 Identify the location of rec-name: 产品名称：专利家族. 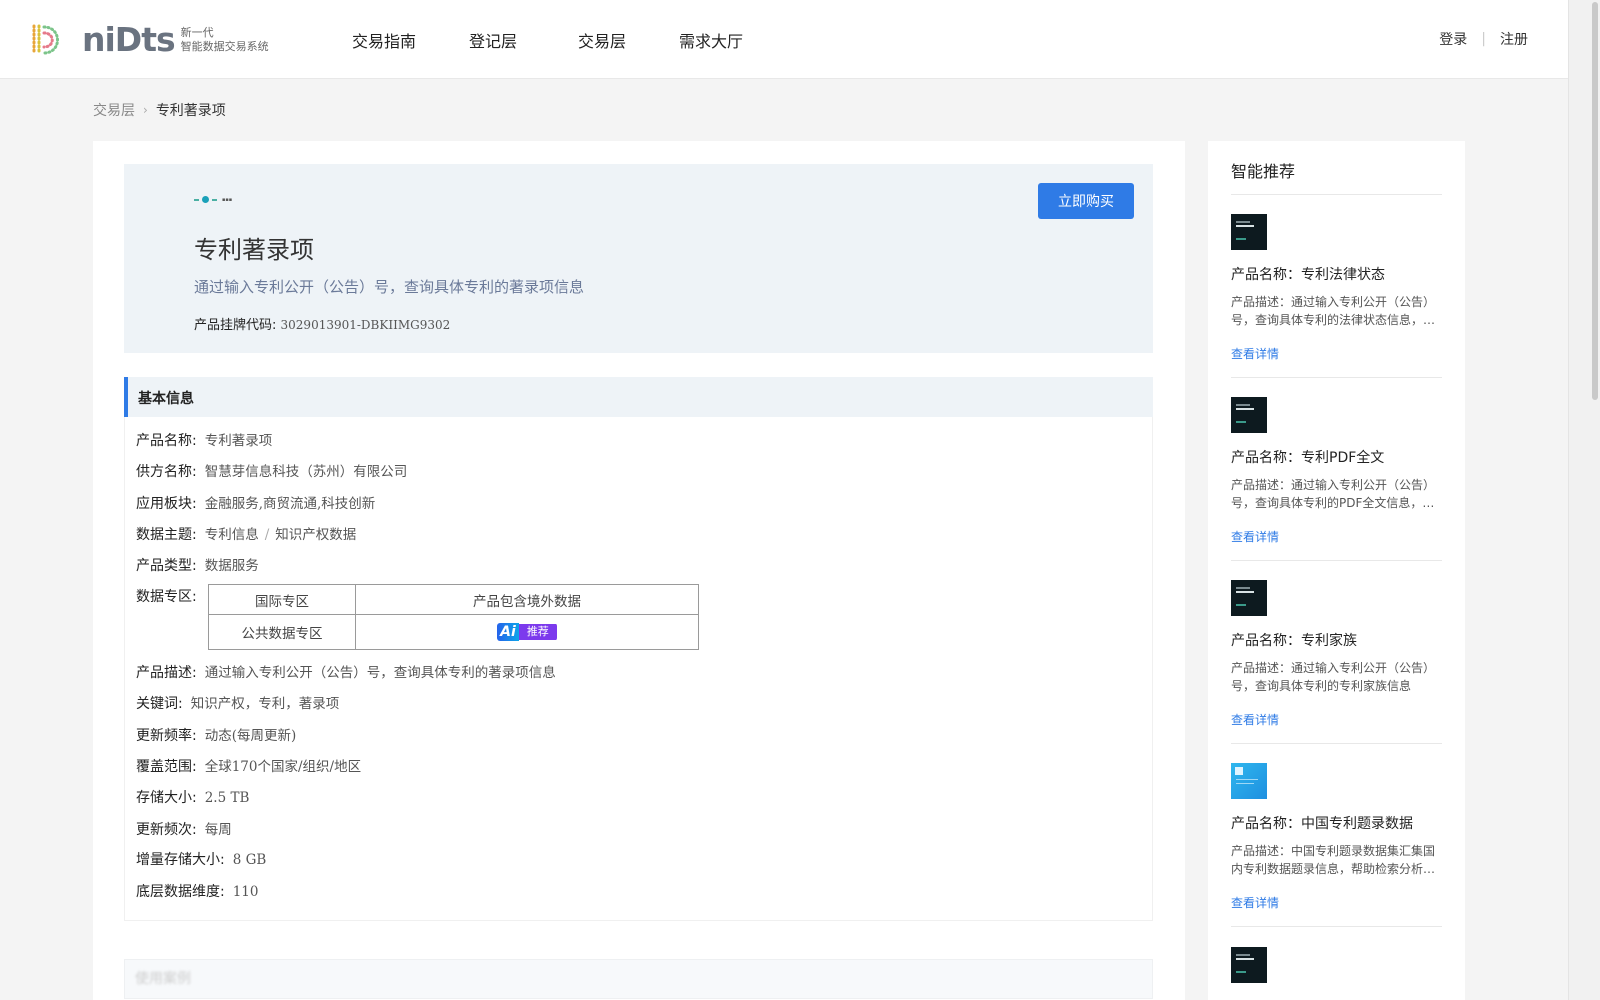
(1336, 640).